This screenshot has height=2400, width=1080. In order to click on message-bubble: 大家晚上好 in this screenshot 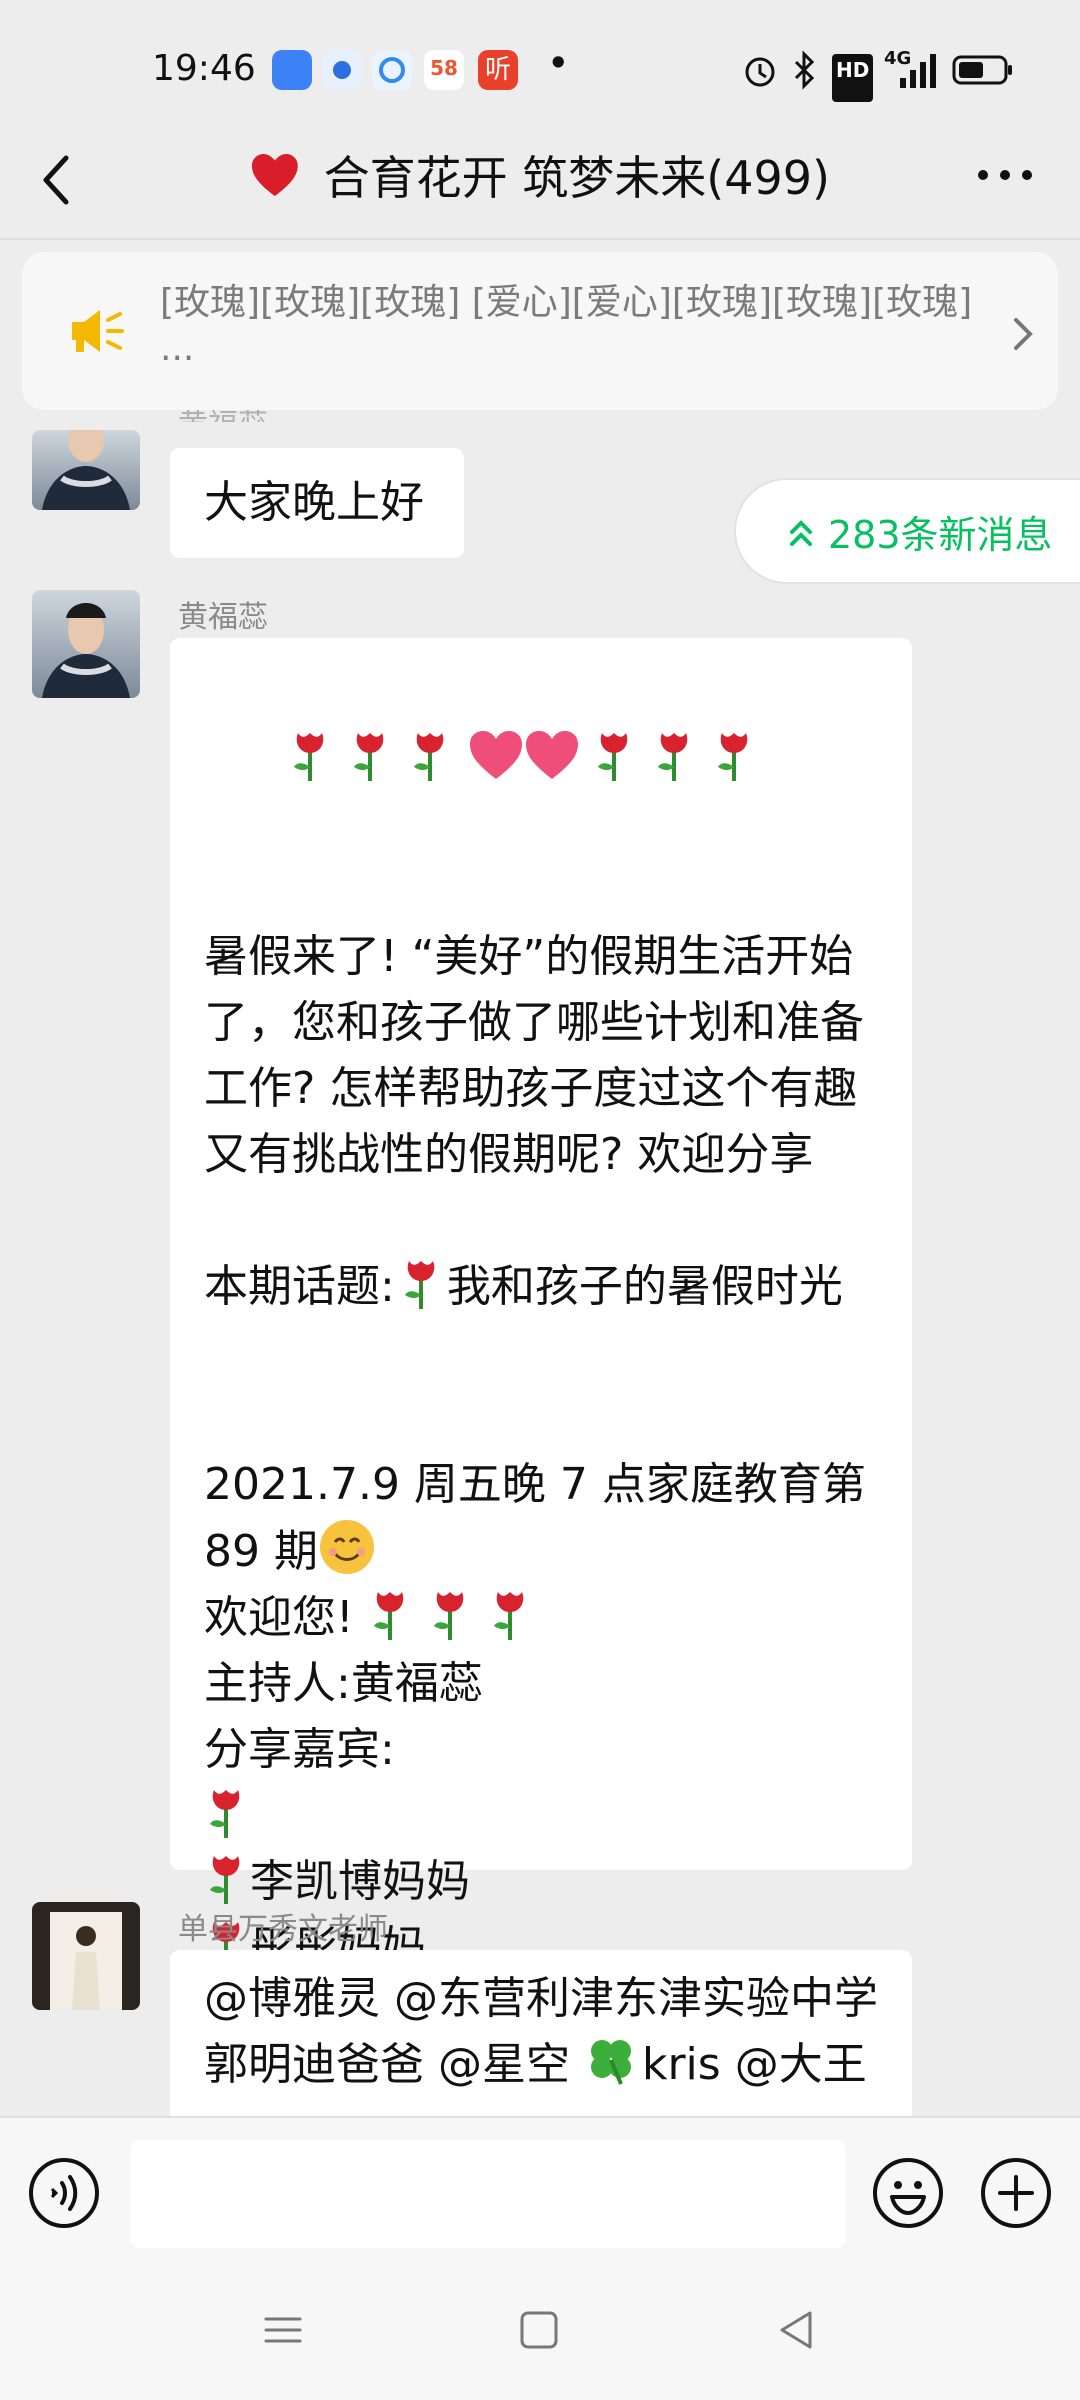, I will do `click(317, 503)`.